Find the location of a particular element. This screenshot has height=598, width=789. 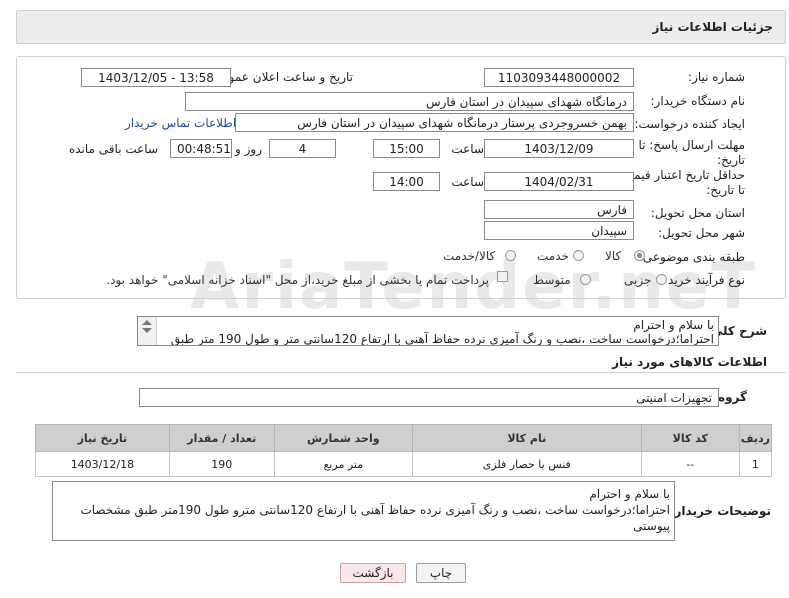

col-code: کد کالا is located at coordinates (690, 438).